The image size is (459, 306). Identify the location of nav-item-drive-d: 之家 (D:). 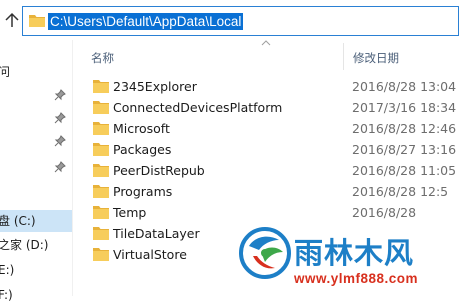
(36, 245).